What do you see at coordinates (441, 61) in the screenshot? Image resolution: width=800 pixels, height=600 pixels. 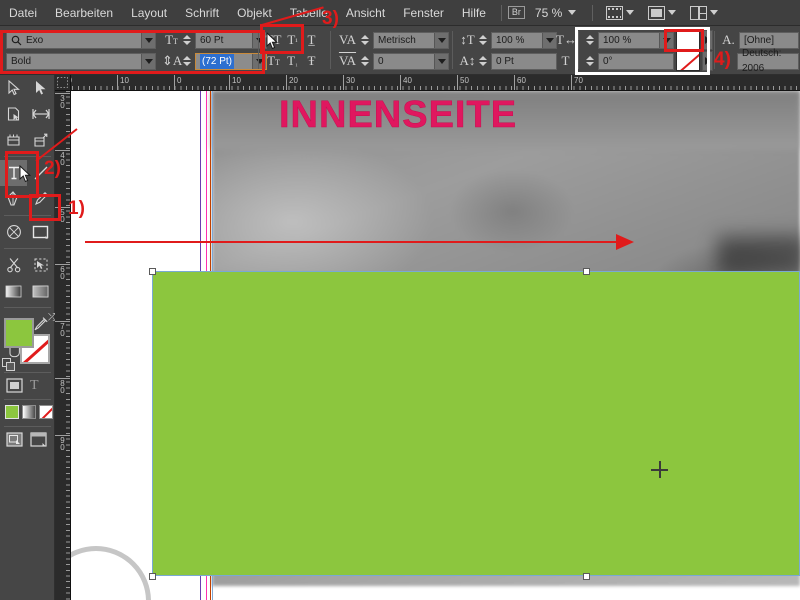 I see `tracking-dropdown` at bounding box center [441, 61].